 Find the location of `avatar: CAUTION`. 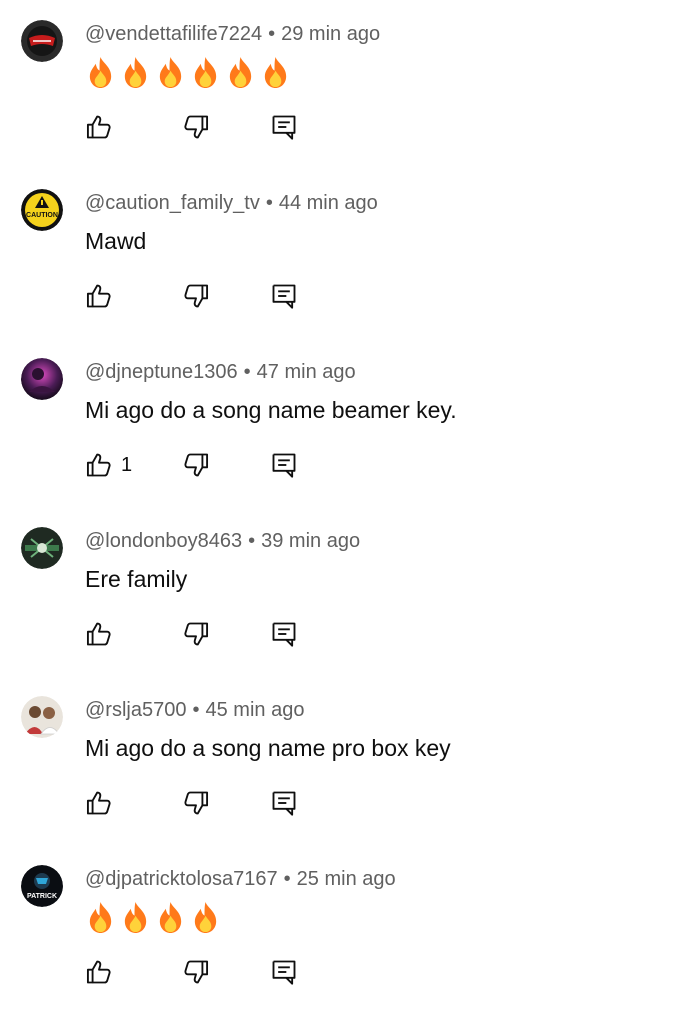

avatar: CAUTION is located at coordinates (42, 210).